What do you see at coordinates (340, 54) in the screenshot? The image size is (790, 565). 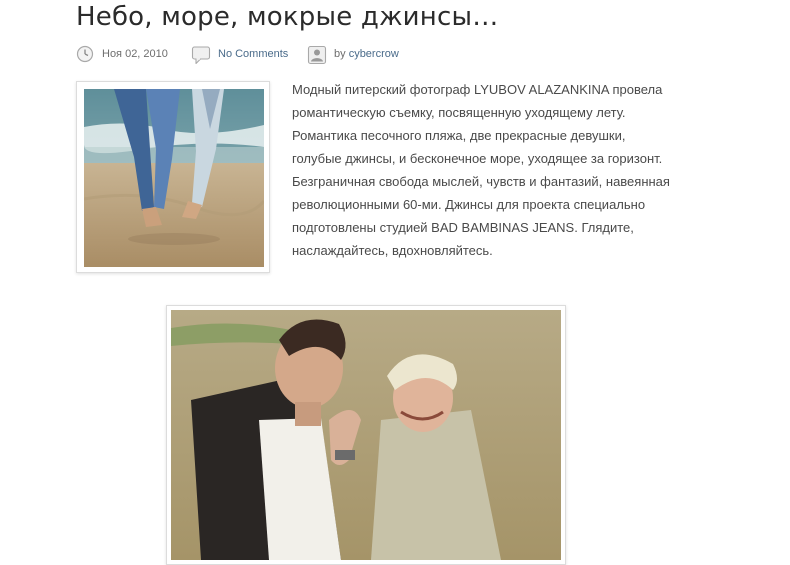 I see `author-prefix: by` at bounding box center [340, 54].